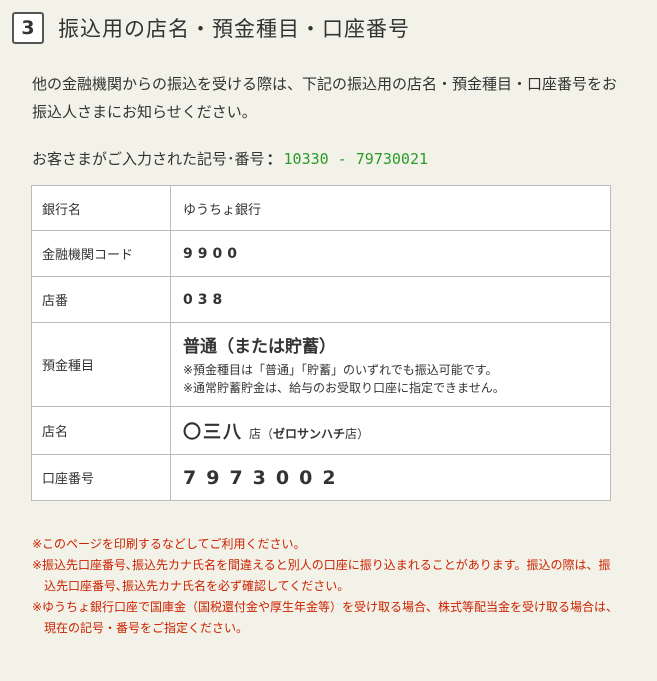 This screenshot has width=657, height=681. Describe the element at coordinates (390, 299) in the screenshot. I see `branch-number-cell: 038` at that location.